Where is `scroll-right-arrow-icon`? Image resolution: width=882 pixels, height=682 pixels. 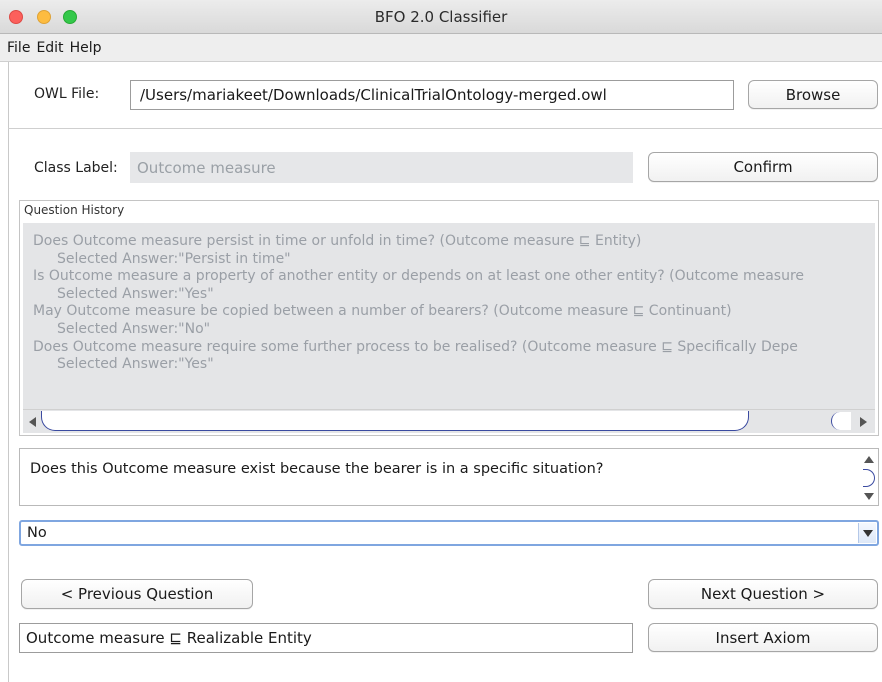 scroll-right-arrow-icon is located at coordinates (863, 422).